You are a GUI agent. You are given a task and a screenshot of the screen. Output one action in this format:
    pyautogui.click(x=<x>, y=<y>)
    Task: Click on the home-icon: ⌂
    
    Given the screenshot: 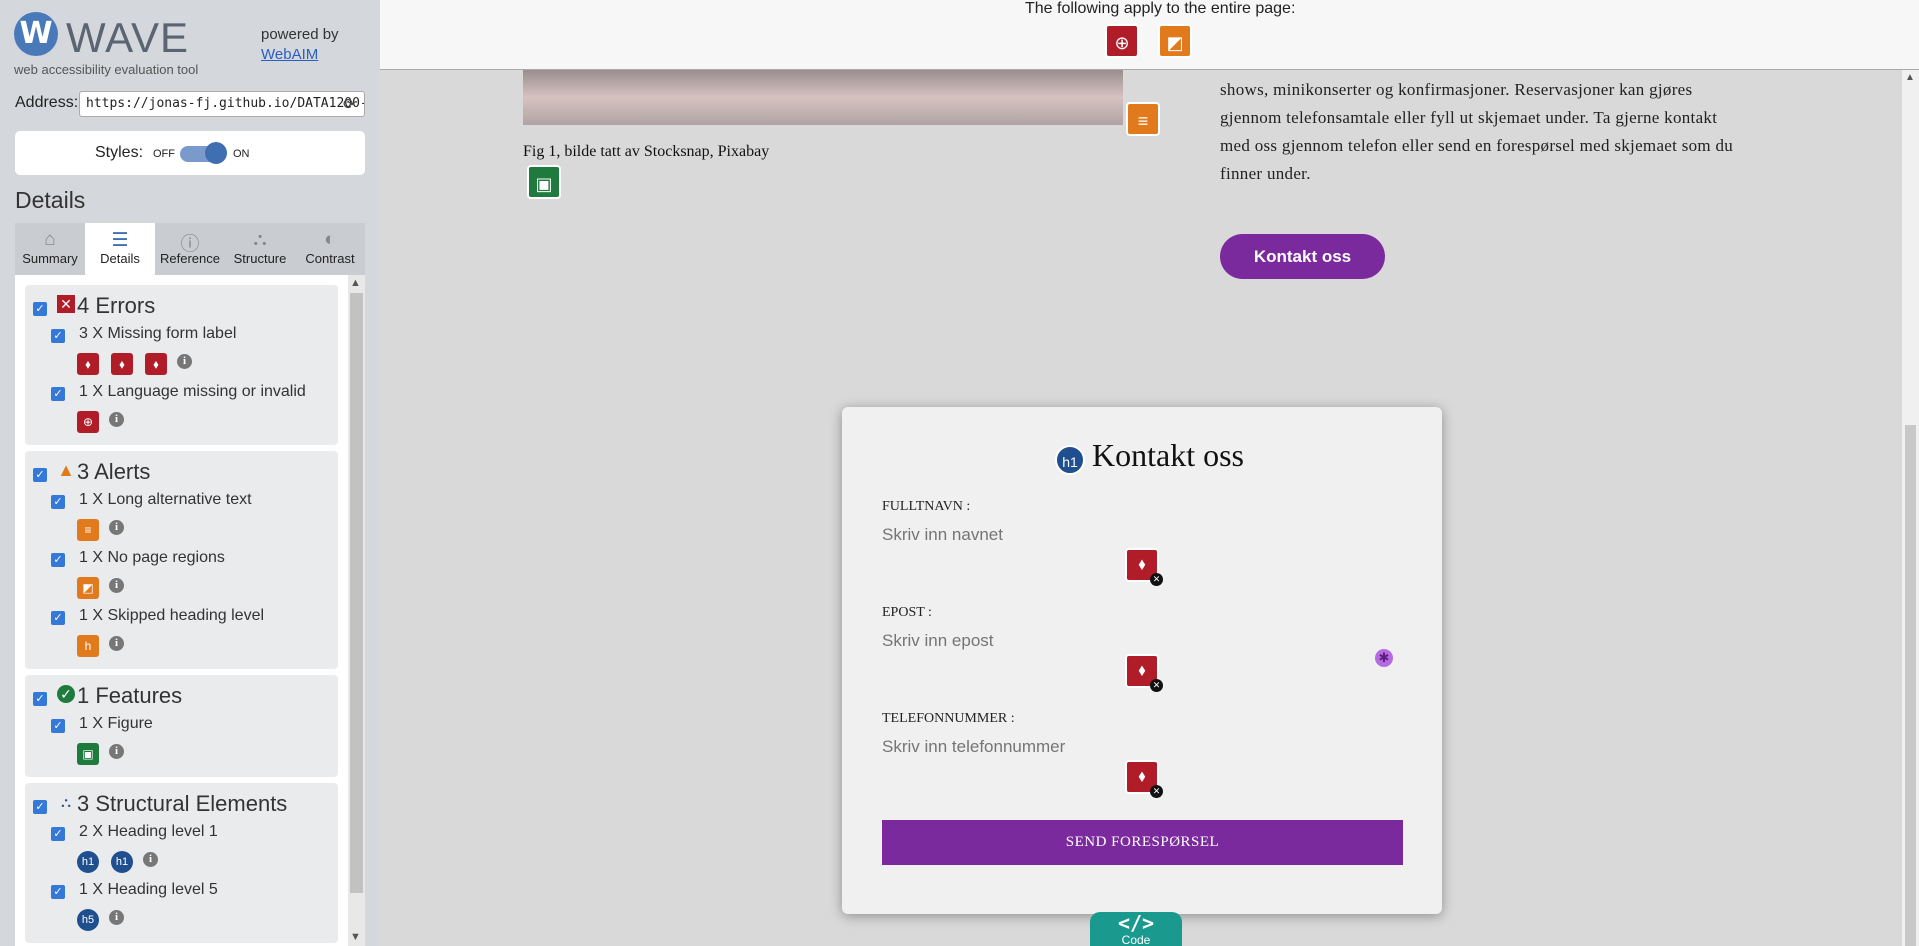 What is the action you would take?
    pyautogui.click(x=50, y=239)
    